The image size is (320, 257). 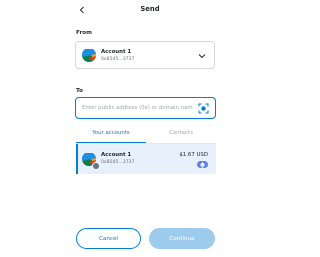 What do you see at coordinates (84, 33) in the screenshot?
I see `from-label: From` at bounding box center [84, 33].